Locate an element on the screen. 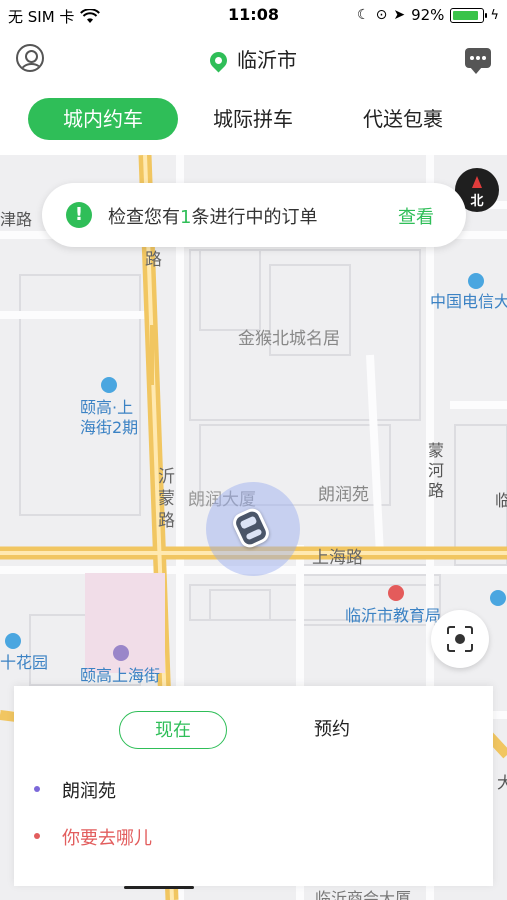 The width and height of the screenshot is (507, 900). map-label-yigao1: 颐高·上 is located at coordinates (107, 407).